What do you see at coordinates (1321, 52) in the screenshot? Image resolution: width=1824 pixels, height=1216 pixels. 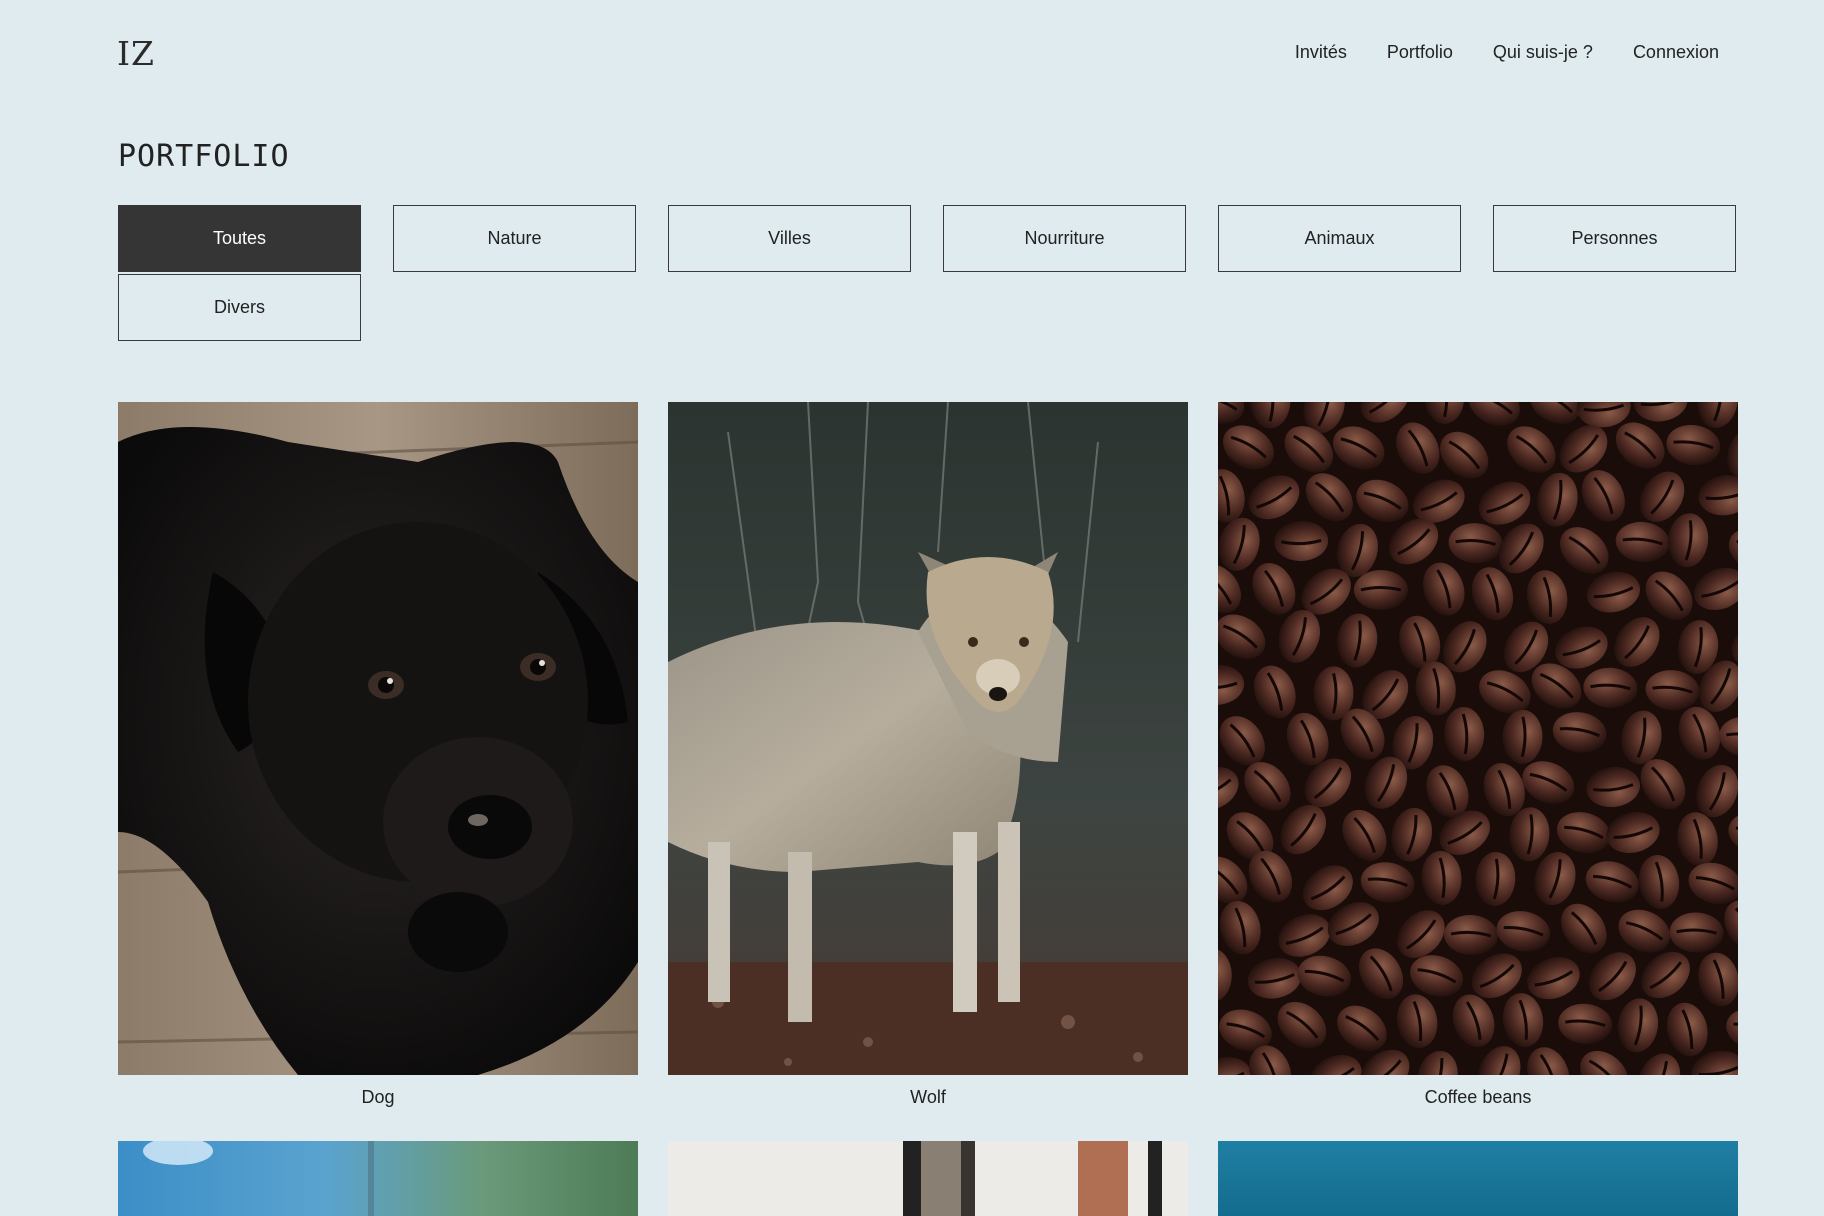 I see `nav-item-invites: Invités` at bounding box center [1321, 52].